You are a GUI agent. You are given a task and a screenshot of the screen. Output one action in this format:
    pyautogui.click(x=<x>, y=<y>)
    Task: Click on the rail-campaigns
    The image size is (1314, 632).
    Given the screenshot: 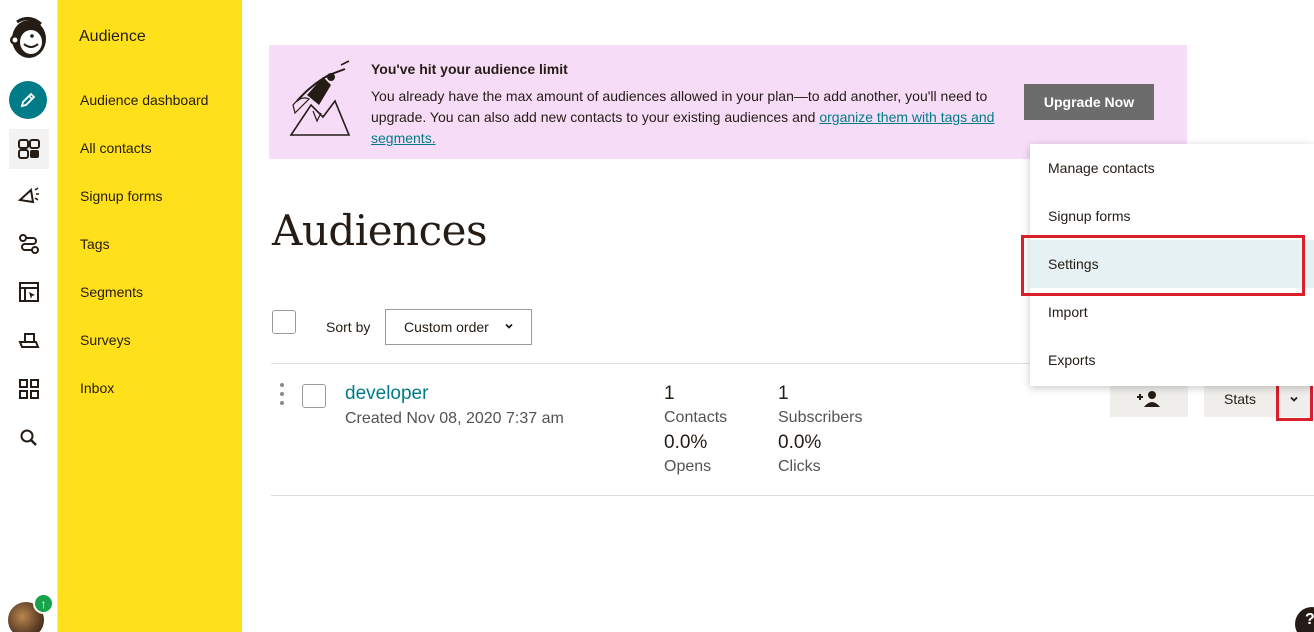 What is the action you would take?
    pyautogui.click(x=29, y=196)
    